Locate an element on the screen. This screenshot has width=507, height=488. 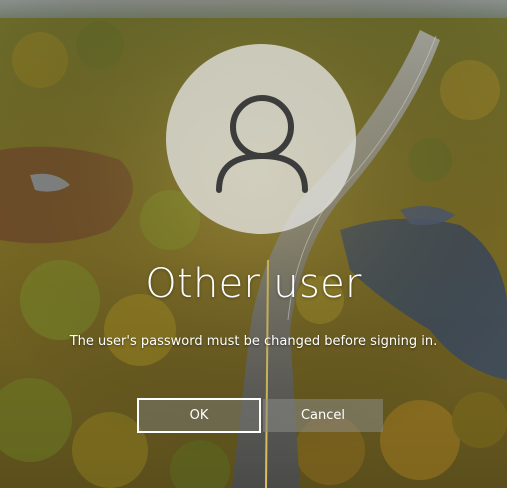
user-name: Other user is located at coordinates (253, 284).